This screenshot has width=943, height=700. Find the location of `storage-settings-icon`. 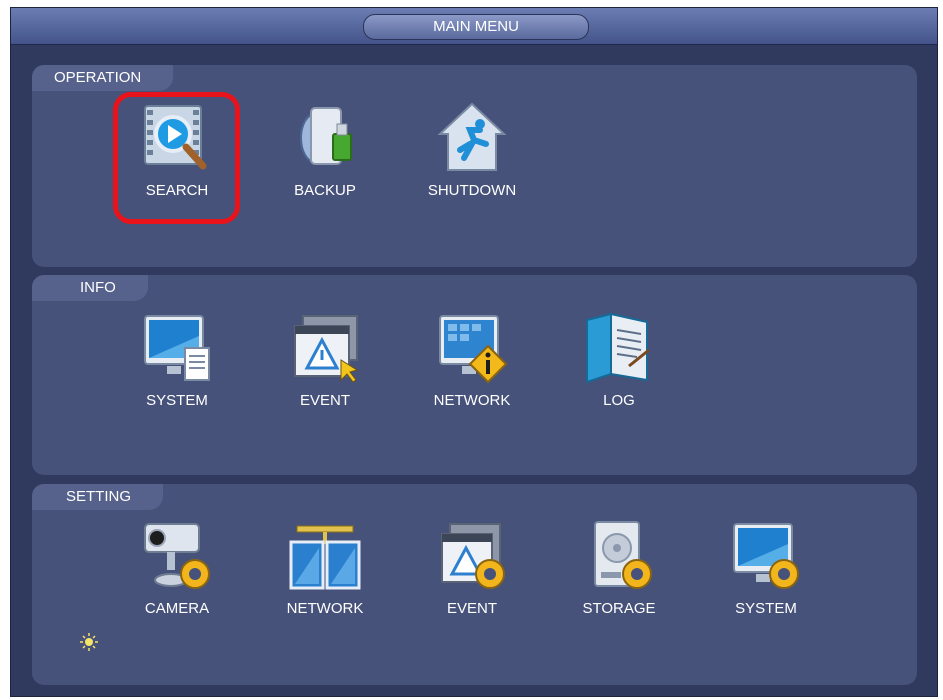

storage-settings-icon is located at coordinates (623, 555).